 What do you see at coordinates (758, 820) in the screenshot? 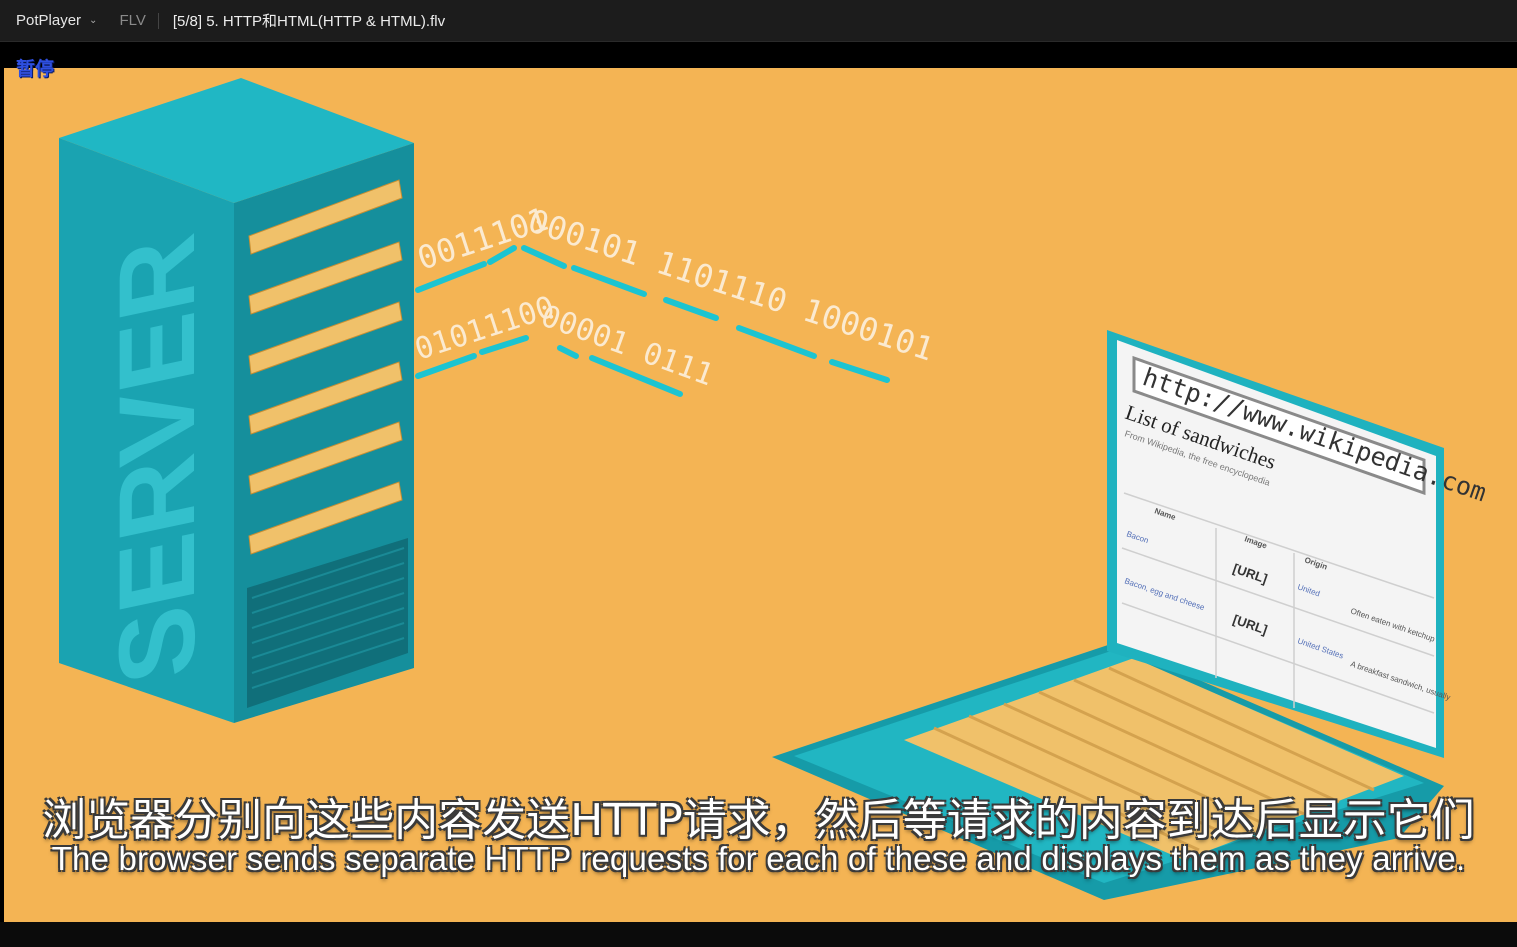
I see `subtitle-chinese: 浏览器分别向这些内容发送HTTP请求，然后等请求的内容到达后显示它们` at bounding box center [758, 820].